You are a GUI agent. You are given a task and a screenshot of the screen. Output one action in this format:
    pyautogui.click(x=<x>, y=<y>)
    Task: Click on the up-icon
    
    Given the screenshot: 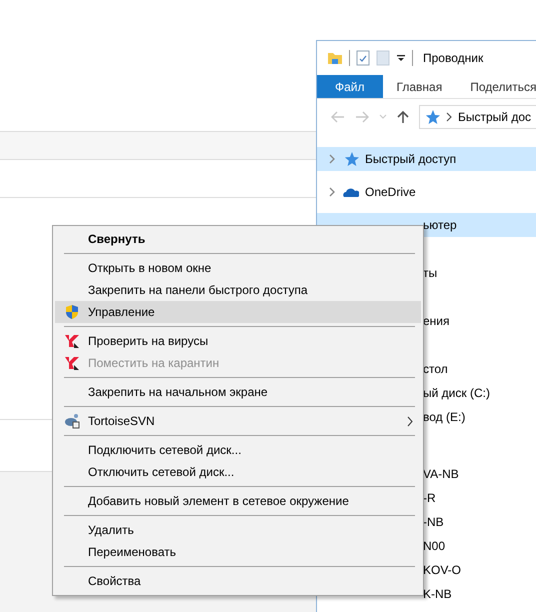 What is the action you would take?
    pyautogui.click(x=403, y=117)
    